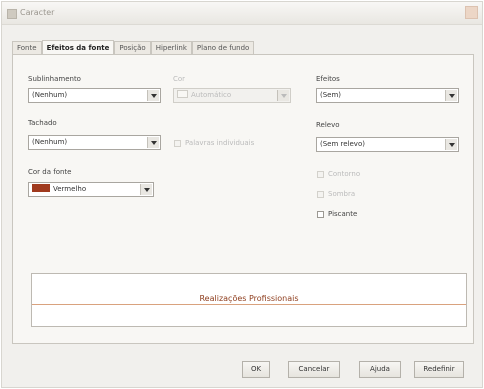  What do you see at coordinates (27, 47) in the screenshot?
I see `tab-font: Fonte` at bounding box center [27, 47].